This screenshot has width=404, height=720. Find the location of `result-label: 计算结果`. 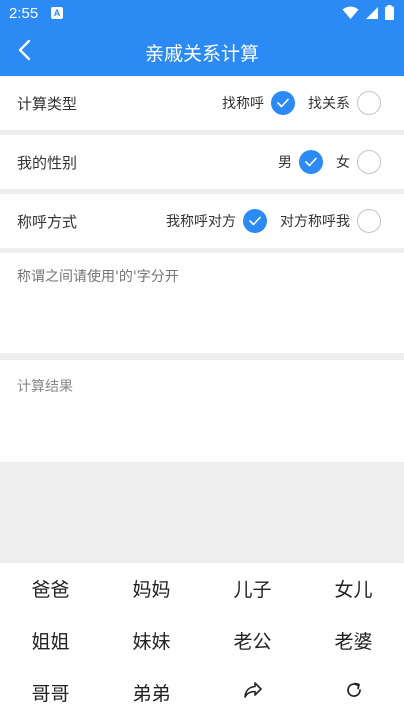

result-label: 计算结果 is located at coordinates (45, 387).